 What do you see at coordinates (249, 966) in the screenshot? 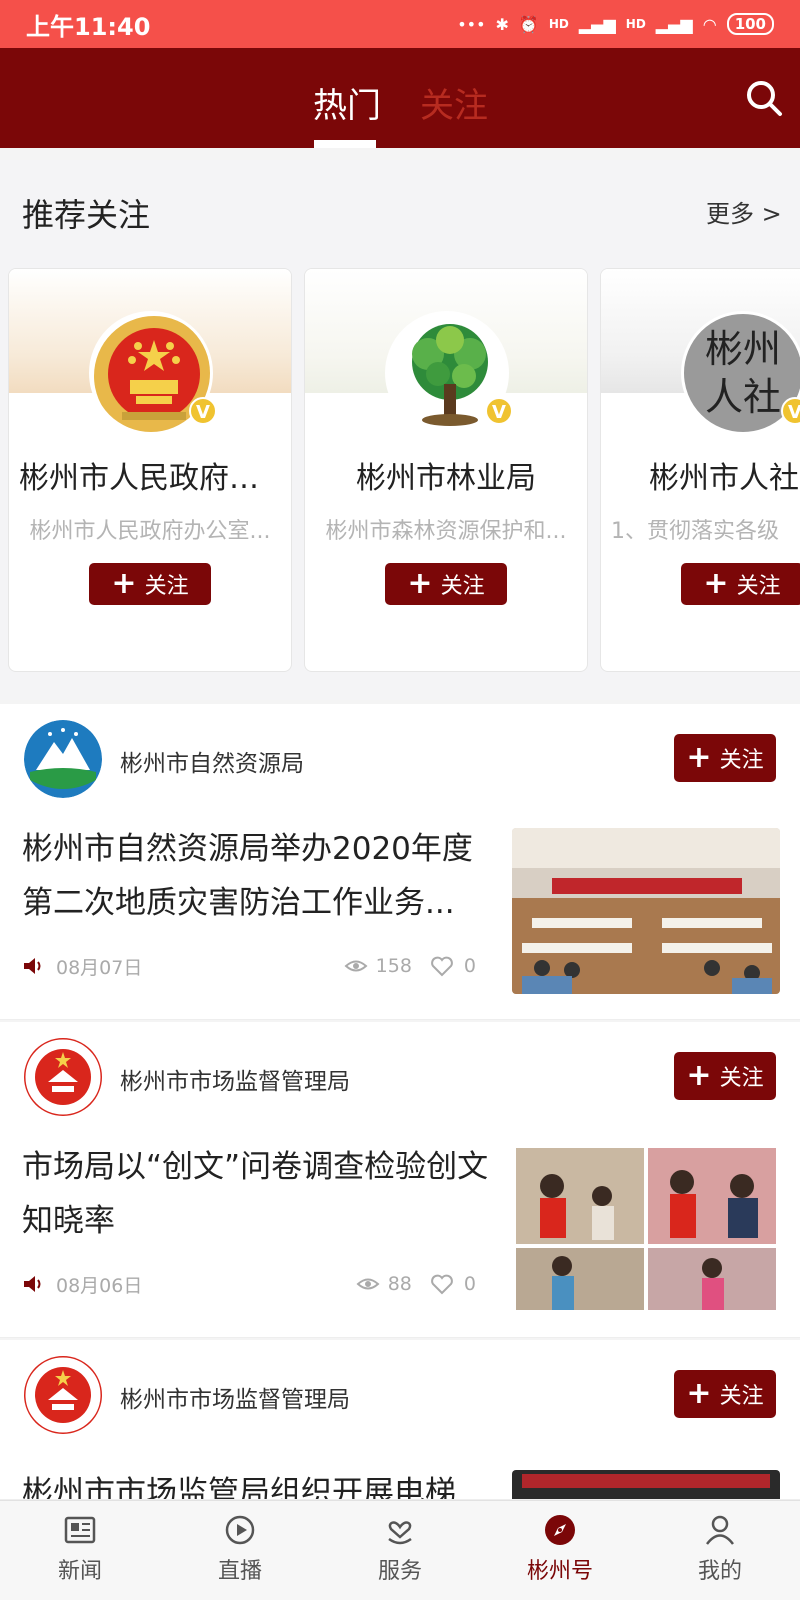
I see `feed-meta: 08月07日 158 0` at bounding box center [249, 966].